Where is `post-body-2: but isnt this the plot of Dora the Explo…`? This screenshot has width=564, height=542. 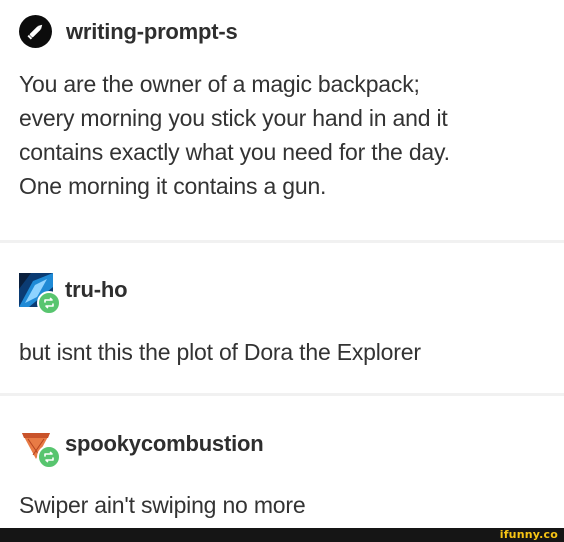
post-body-2: but isnt this the plot of Dora the Explo… is located at coordinates (220, 352).